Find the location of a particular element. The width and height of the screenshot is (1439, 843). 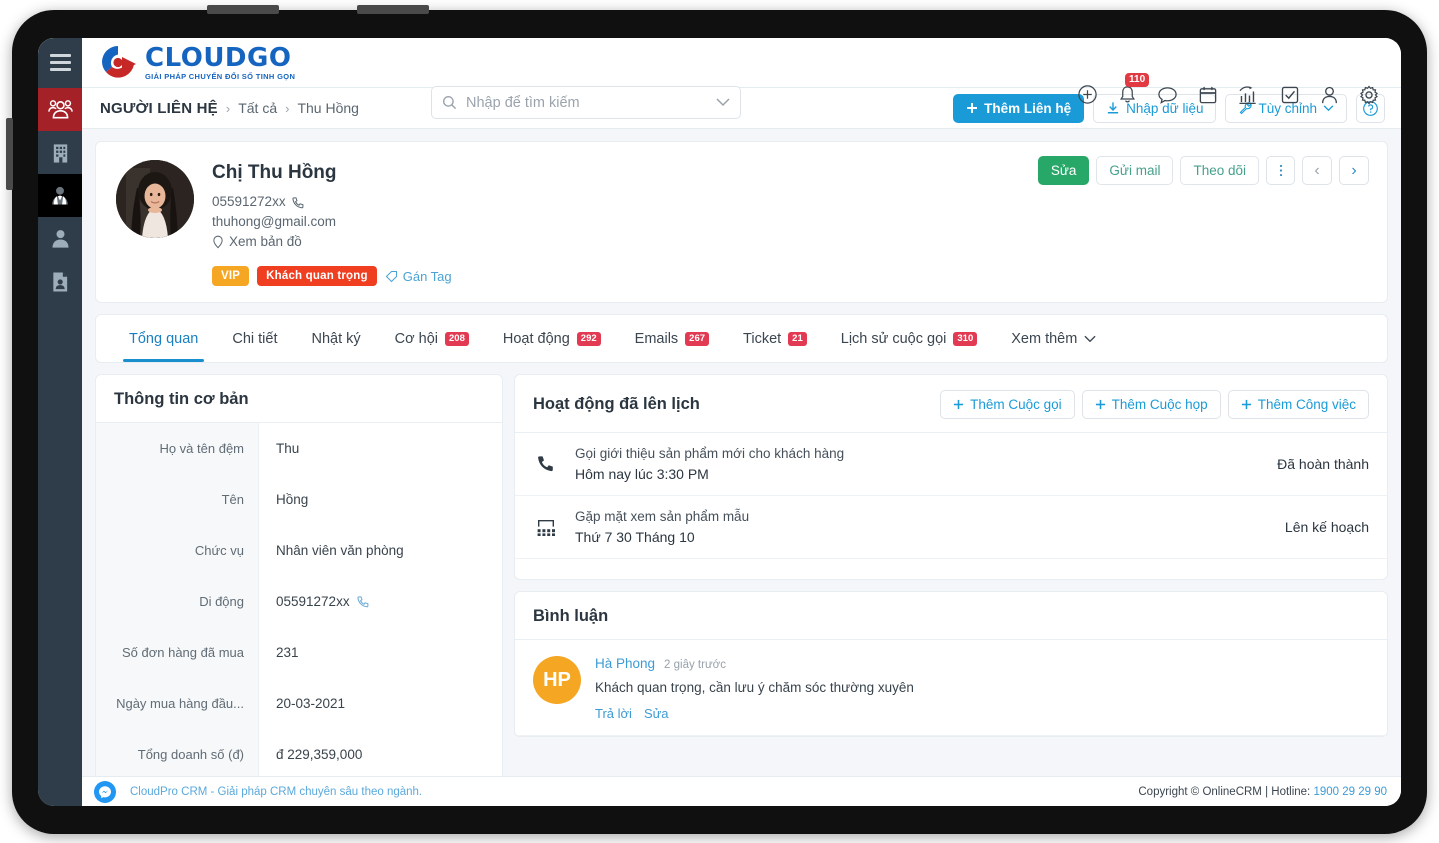

add-task-button: Thêm Công việc is located at coordinates (1298, 404).